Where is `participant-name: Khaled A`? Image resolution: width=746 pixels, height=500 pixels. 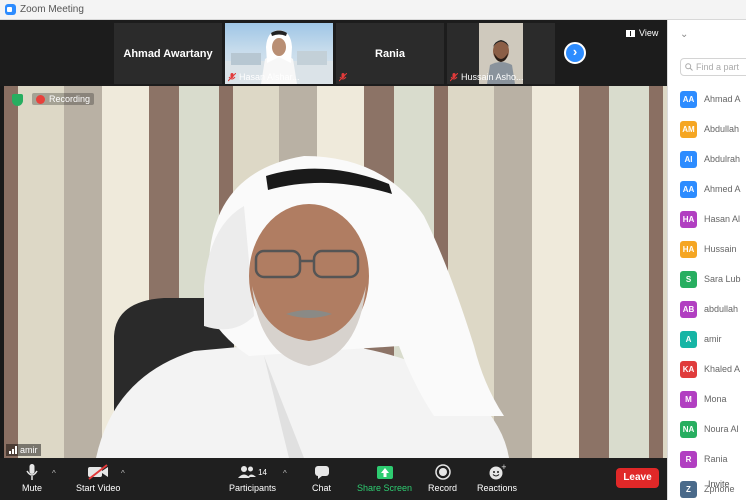
participant-name: Khaled A is located at coordinates (722, 369).